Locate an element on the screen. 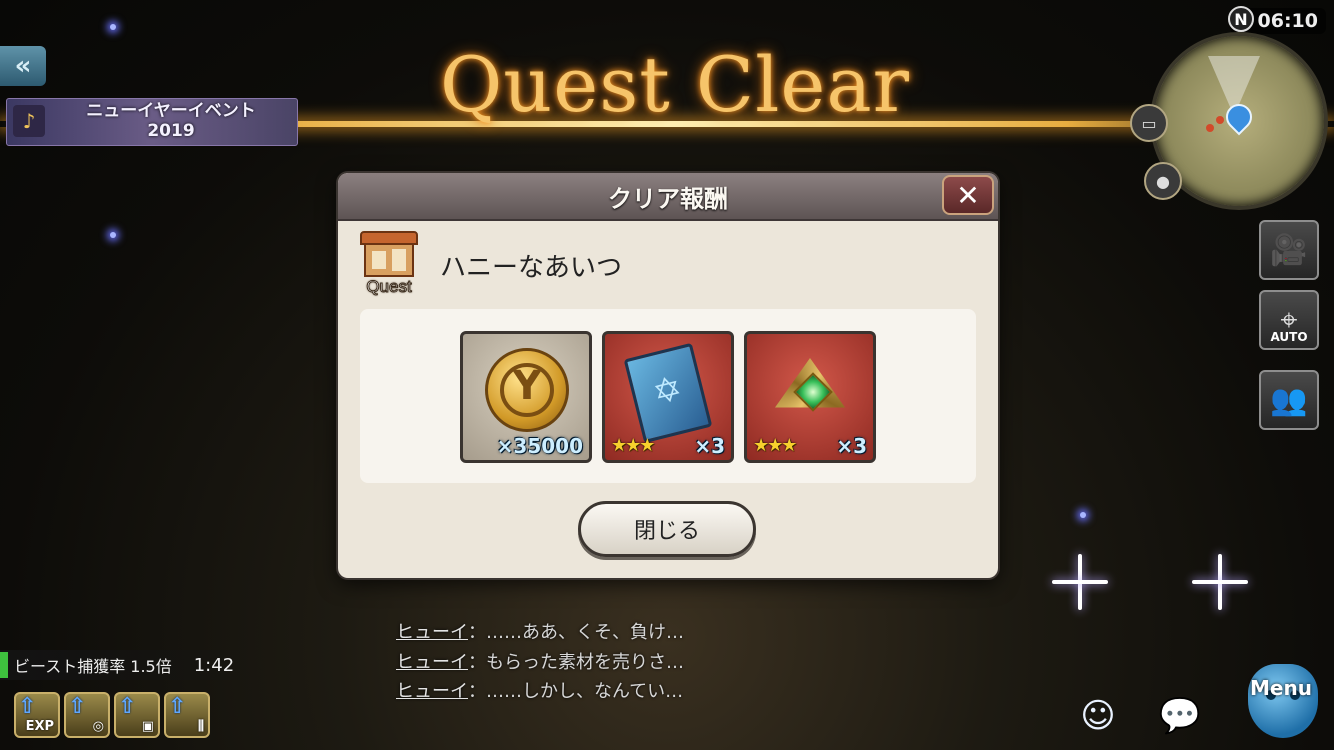  chat-button: 💬 is located at coordinates (1180, 716).